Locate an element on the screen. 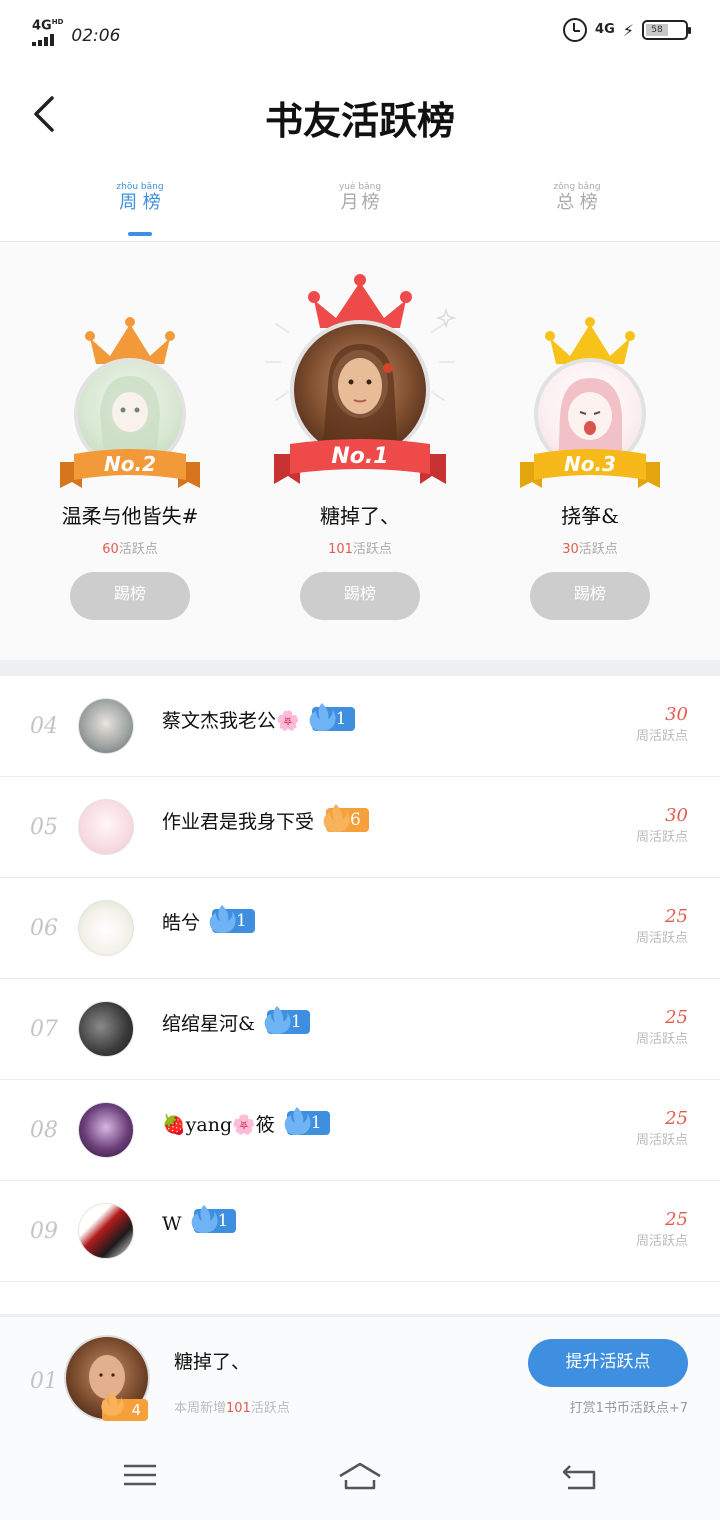 This screenshot has height=1520, width=720. rank-number: 07 is located at coordinates (44, 1029).